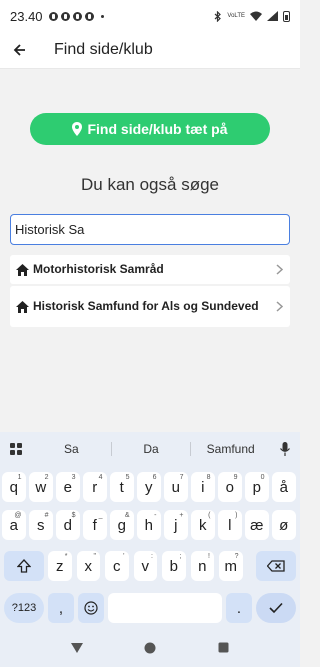 The image size is (320, 667). Describe the element at coordinates (98, 269) in the screenshot. I see `list-item-label: Motorhistorisk Samråd` at that location.